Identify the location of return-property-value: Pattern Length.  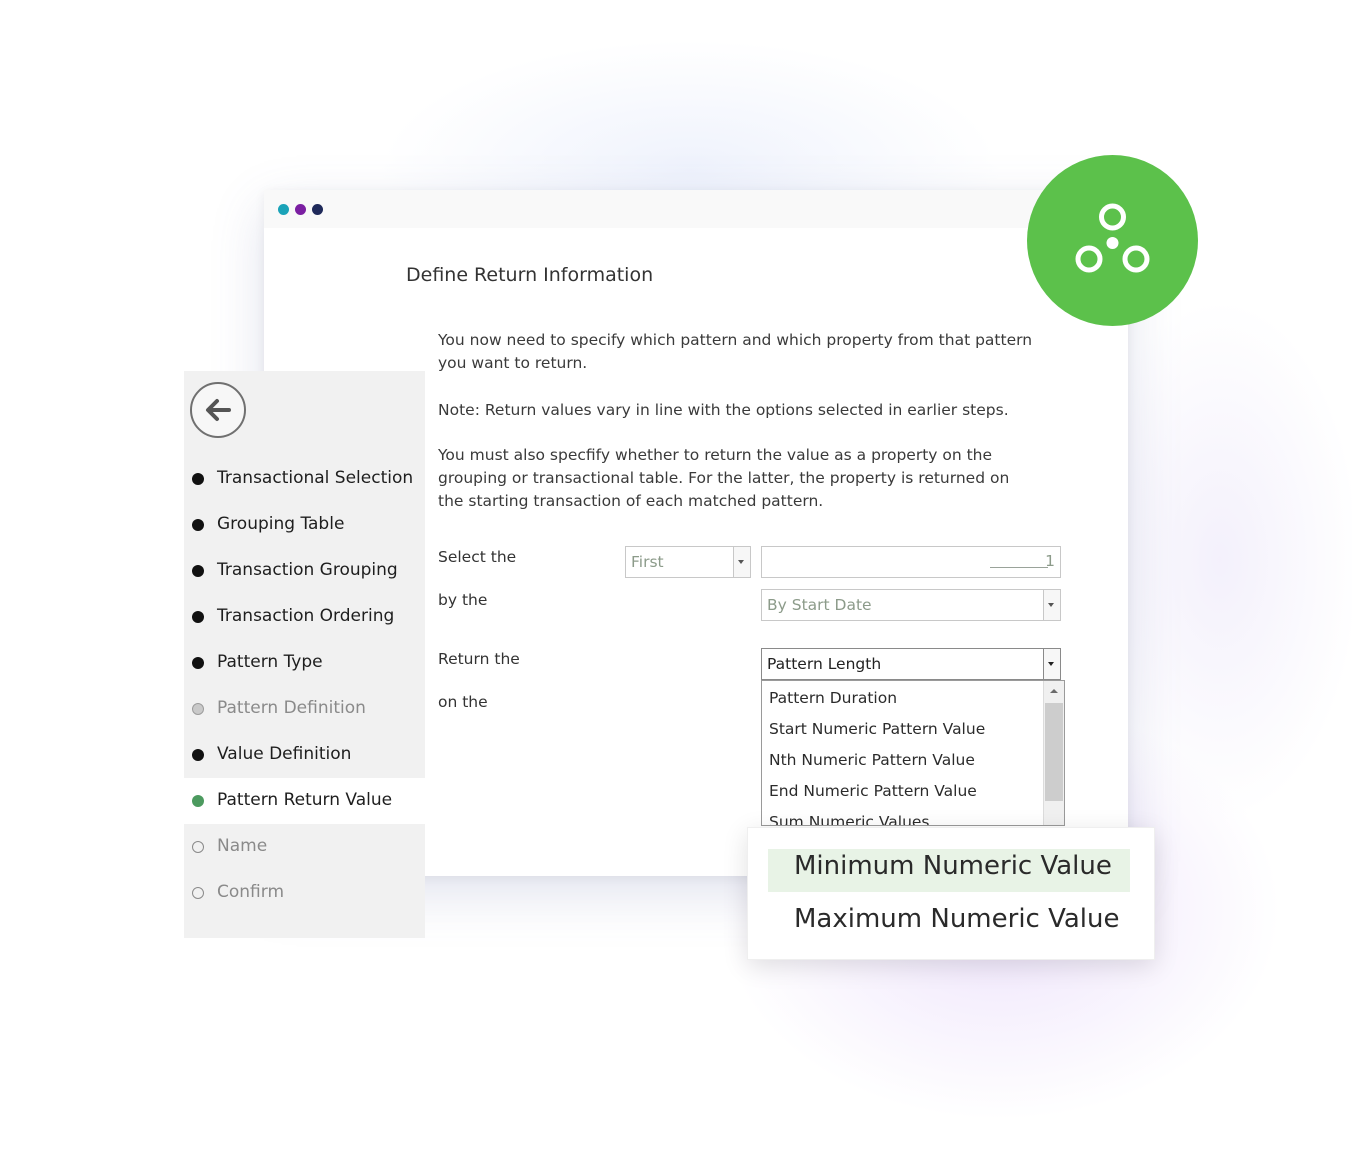
(824, 664).